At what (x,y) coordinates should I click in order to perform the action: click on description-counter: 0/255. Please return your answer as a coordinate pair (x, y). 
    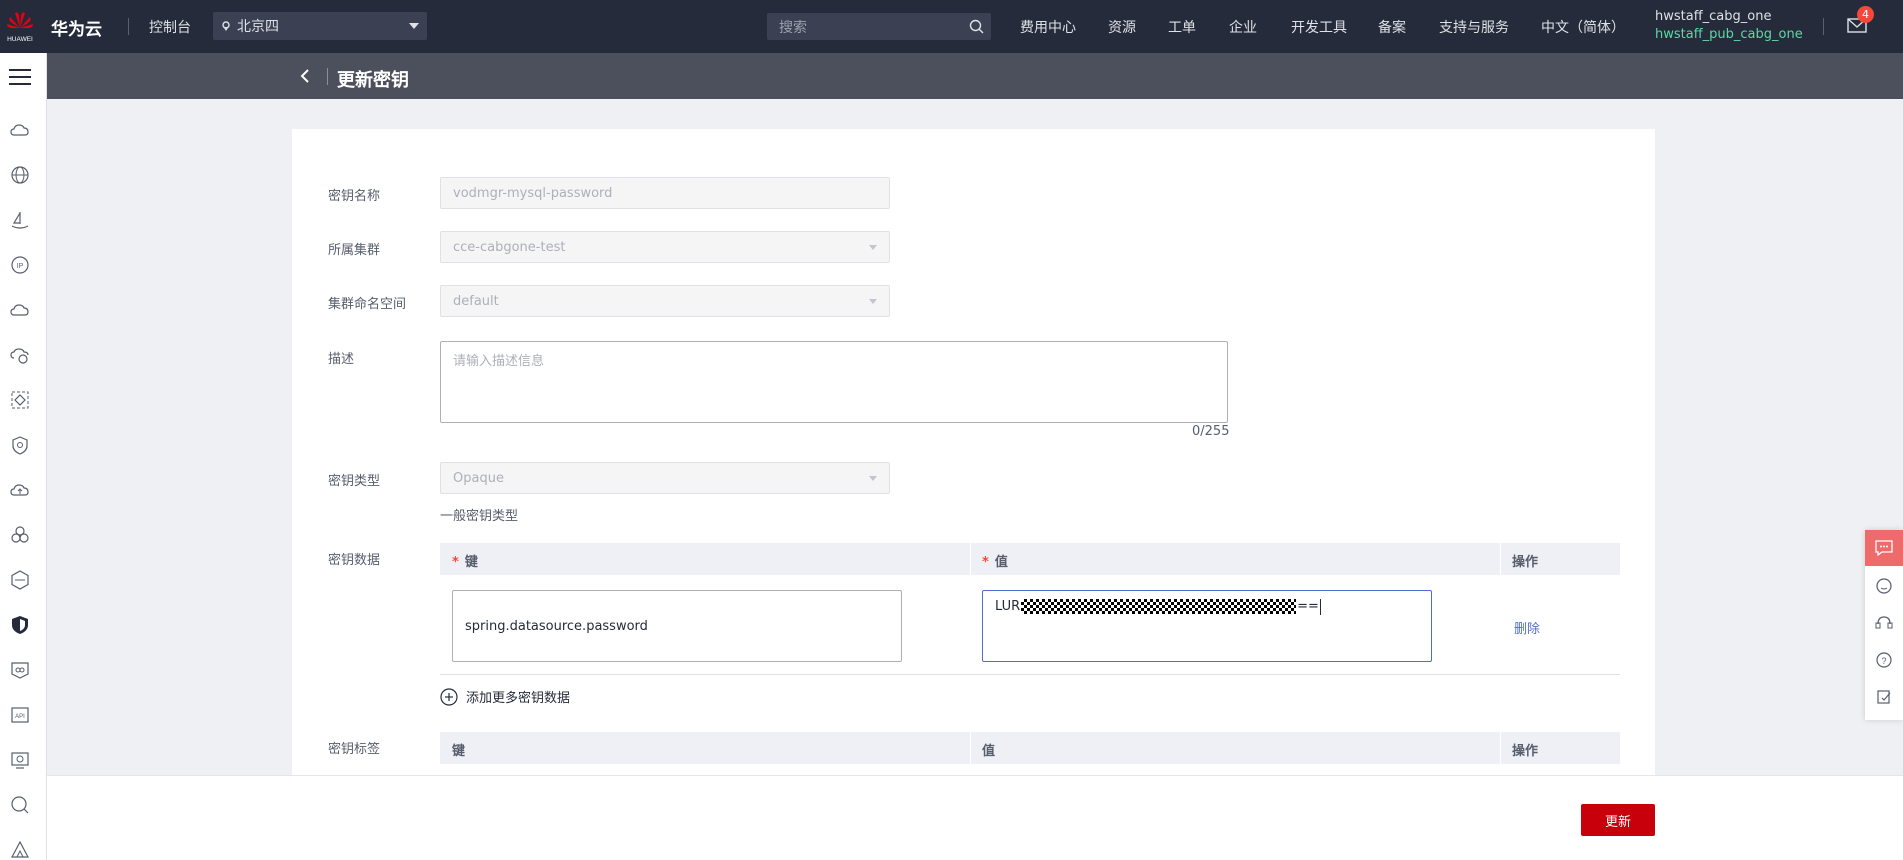
    Looking at the image, I should click on (1211, 431).